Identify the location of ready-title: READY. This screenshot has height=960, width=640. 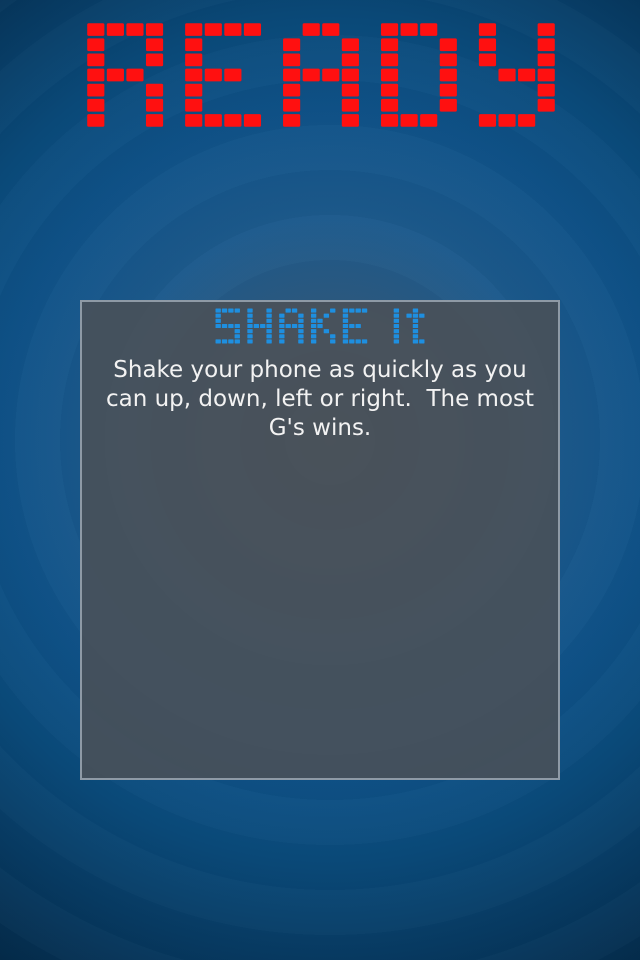
(321, 75).